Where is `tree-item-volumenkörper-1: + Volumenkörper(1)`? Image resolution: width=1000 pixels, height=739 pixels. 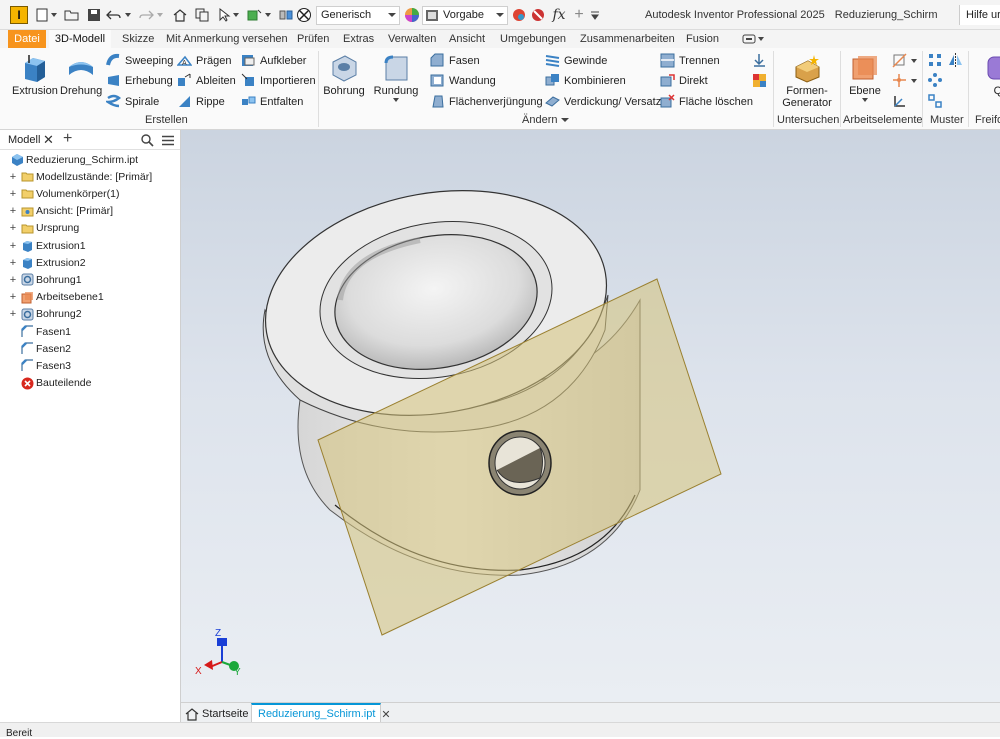
tree-item-volumenkörper-1: + Volumenkörper(1) is located at coordinates (90, 193).